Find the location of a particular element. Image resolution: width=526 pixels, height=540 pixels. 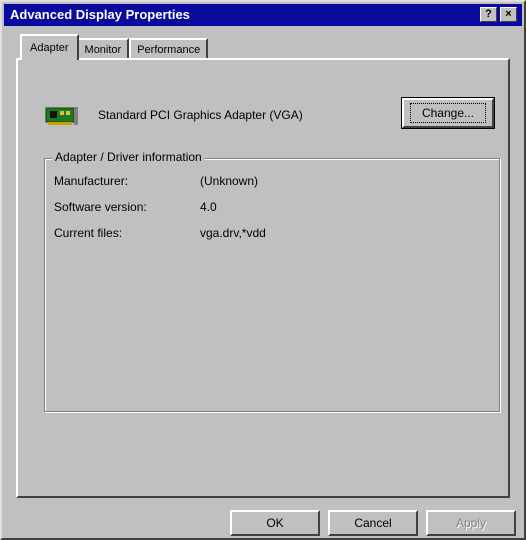

manufacturer-label: Manufacturer: is located at coordinates (91, 181).